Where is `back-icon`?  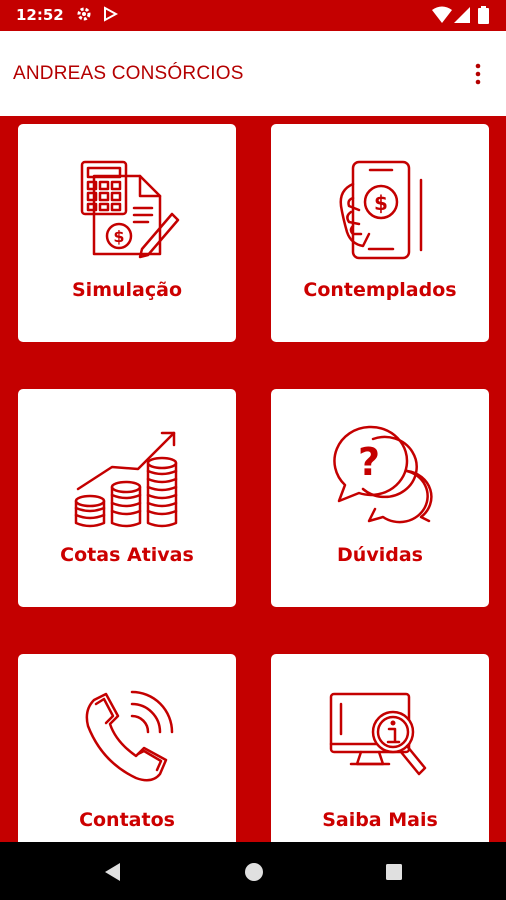
back-icon is located at coordinates (112, 872).